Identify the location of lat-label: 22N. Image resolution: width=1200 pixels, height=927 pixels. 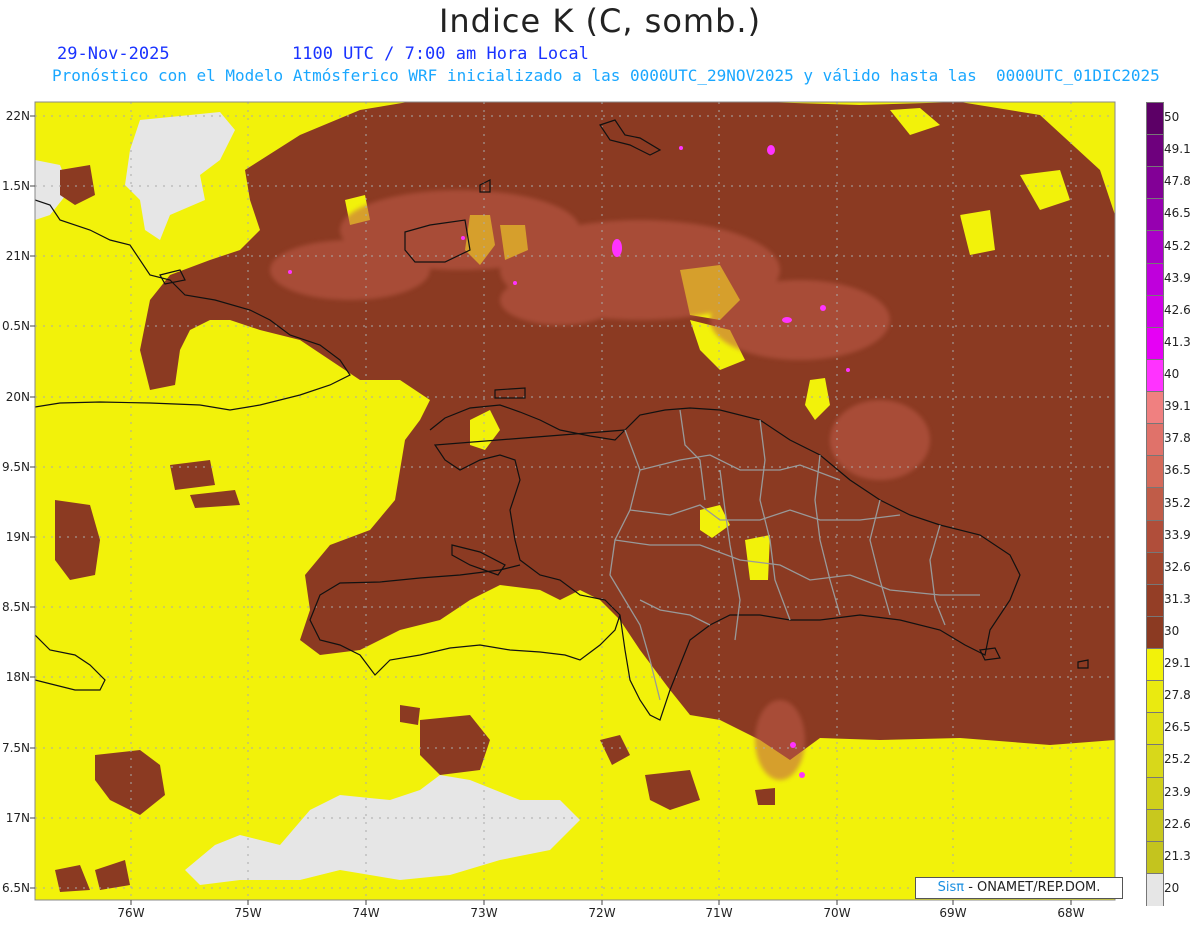
(17, 116).